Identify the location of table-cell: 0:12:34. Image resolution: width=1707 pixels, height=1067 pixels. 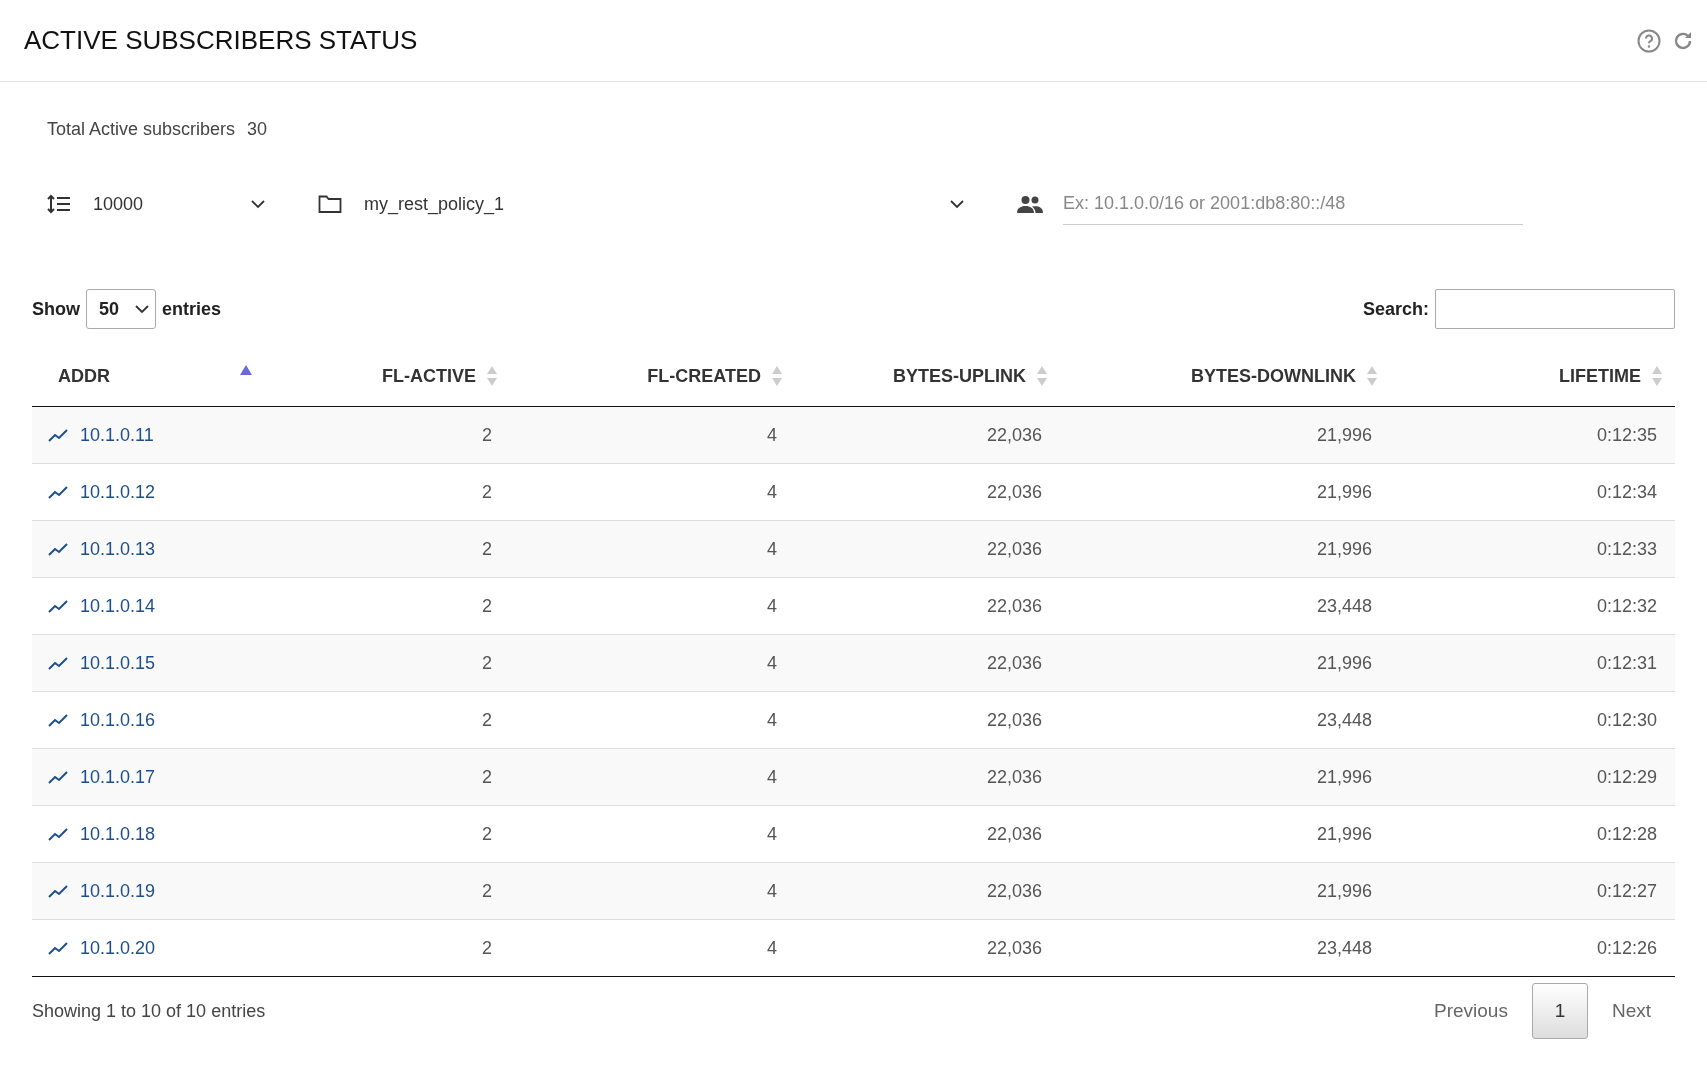
(1626, 491).